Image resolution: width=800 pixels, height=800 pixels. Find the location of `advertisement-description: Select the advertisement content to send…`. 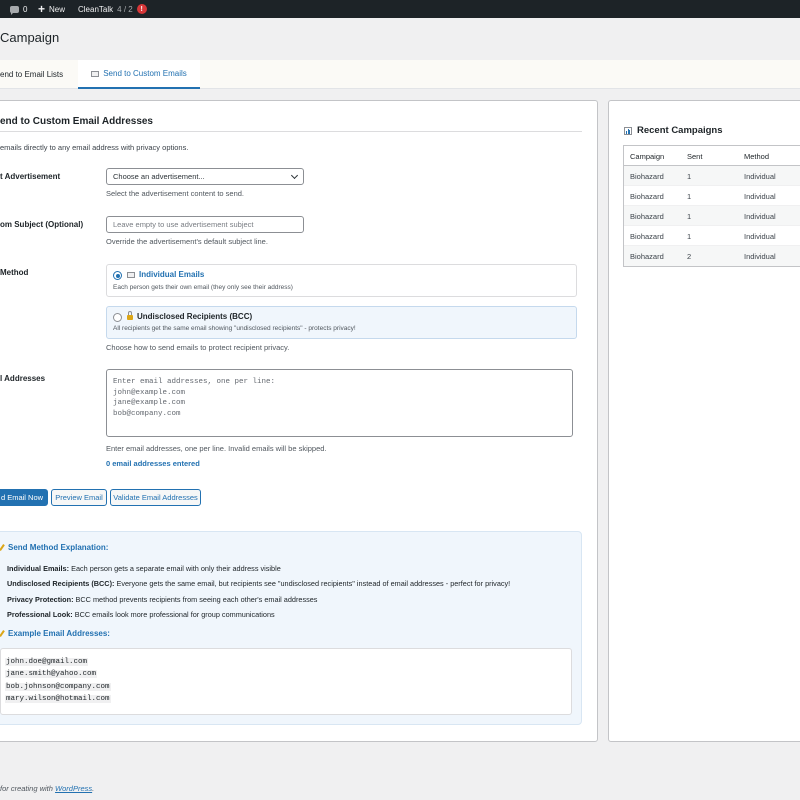

advertisement-description: Select the advertisement content to send… is located at coordinates (175, 193).